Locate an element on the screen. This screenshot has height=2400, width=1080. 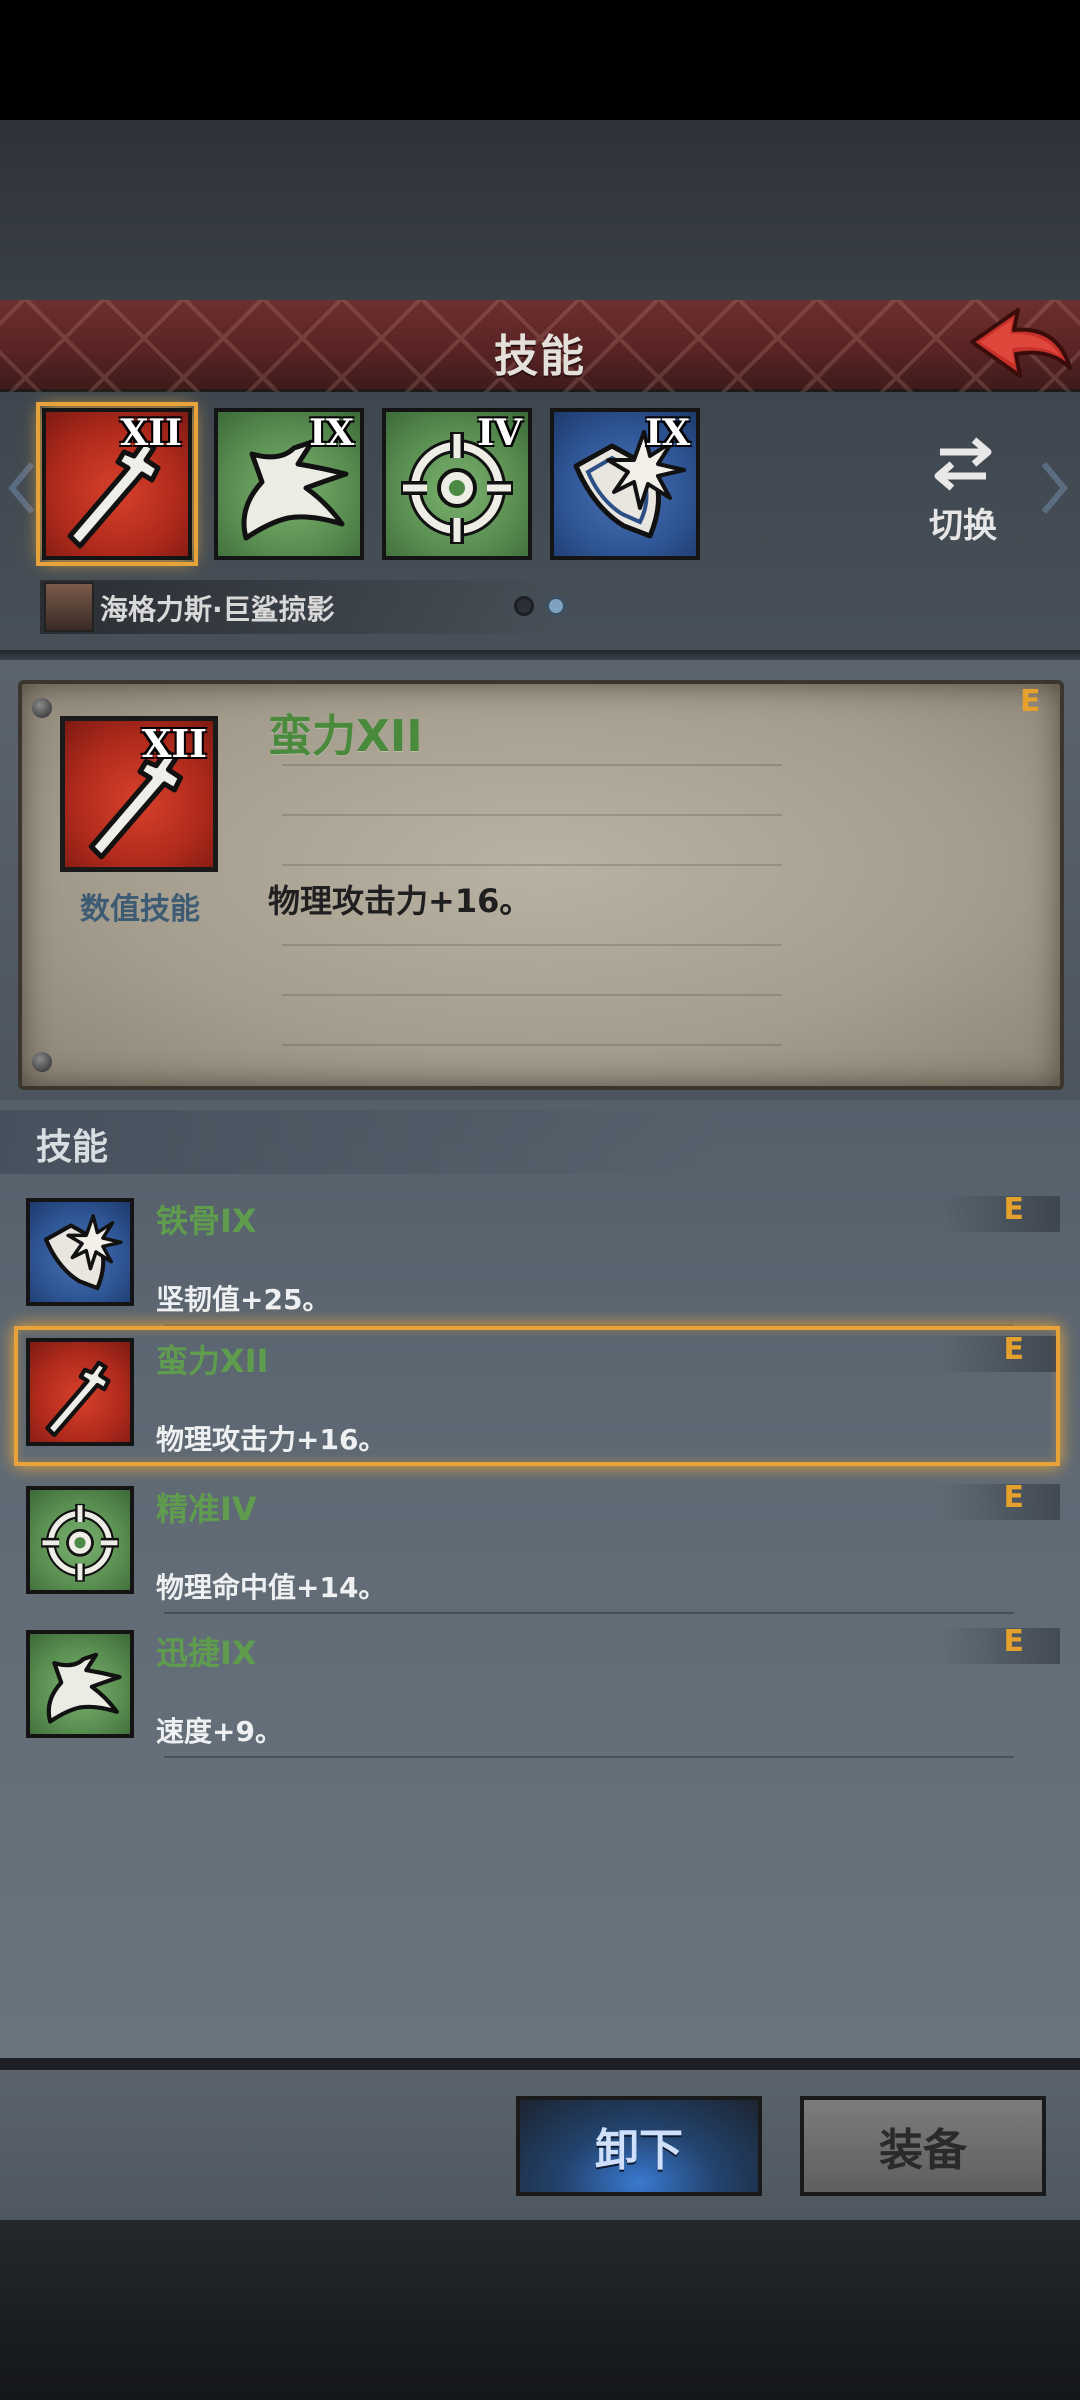
chevron-right-icon is located at coordinates (1054, 488).